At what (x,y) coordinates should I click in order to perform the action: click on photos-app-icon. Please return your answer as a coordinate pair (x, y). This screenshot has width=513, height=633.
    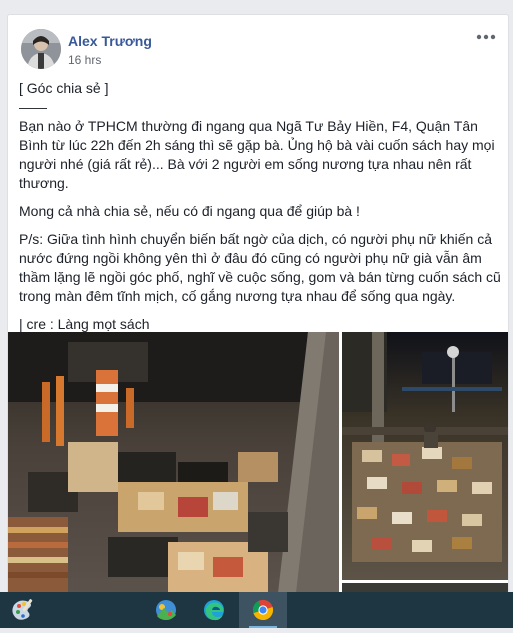
    Looking at the image, I should click on (166, 610).